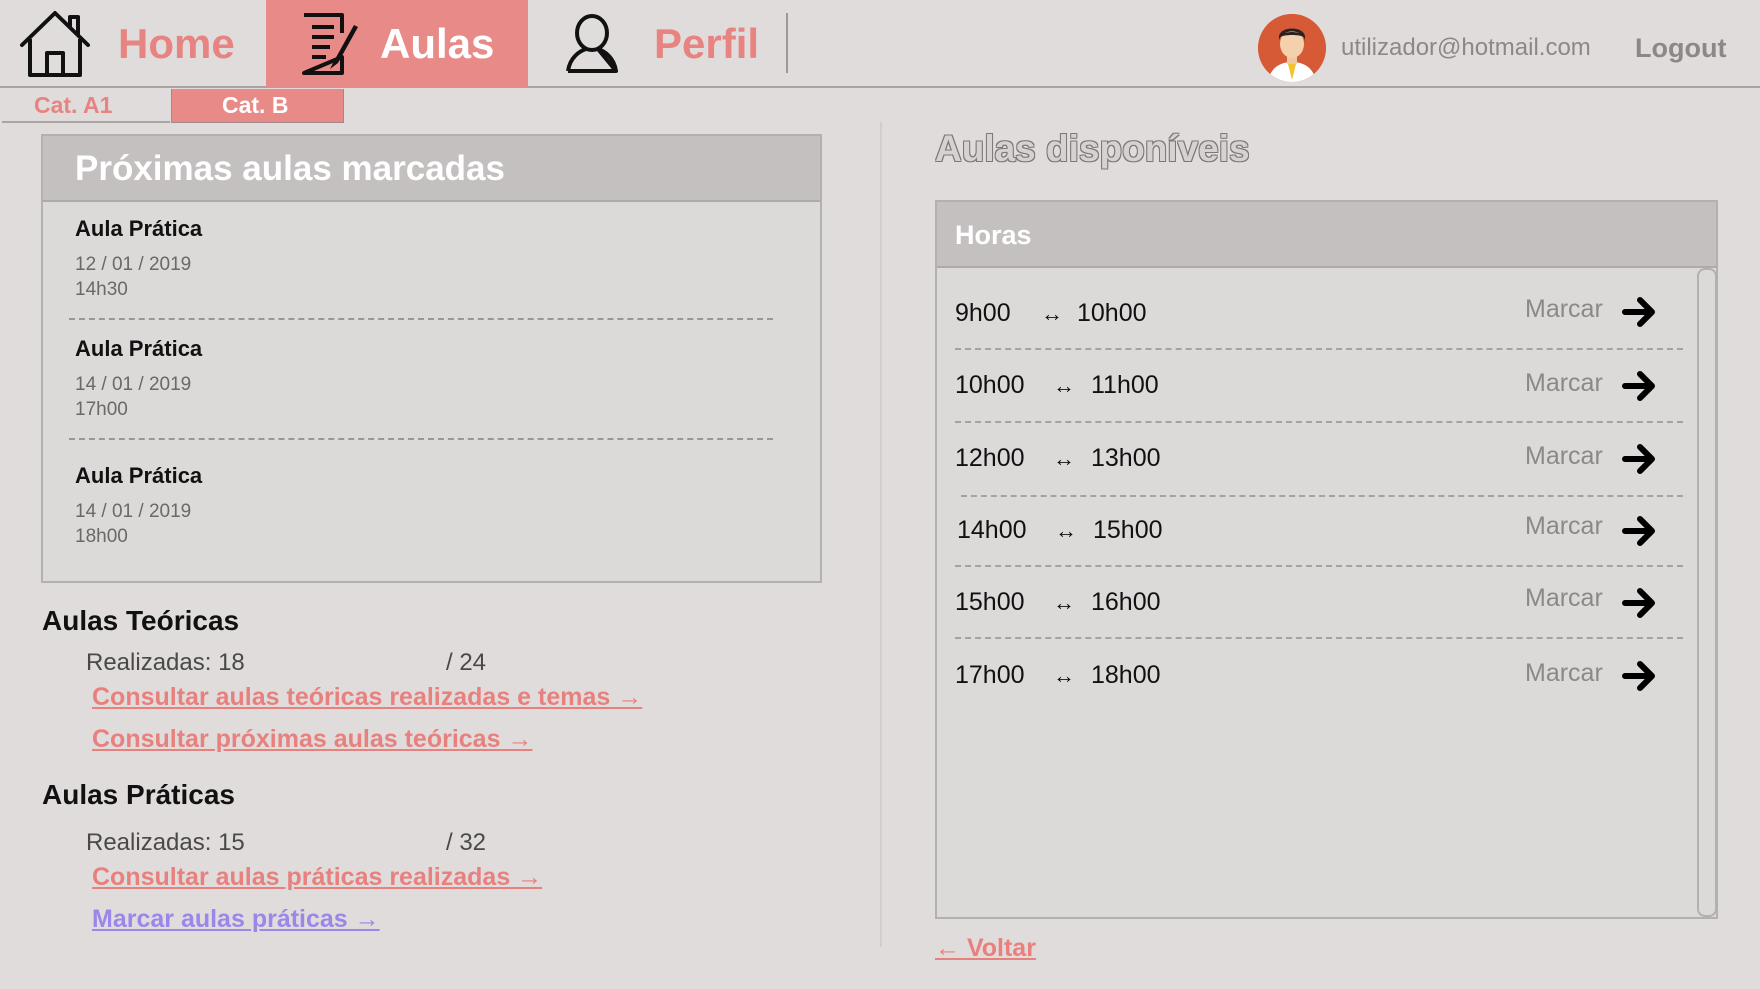 The height and width of the screenshot is (989, 1760). Describe the element at coordinates (437, 43) in the screenshot. I see `nav-aulas-label: Aulas` at that location.